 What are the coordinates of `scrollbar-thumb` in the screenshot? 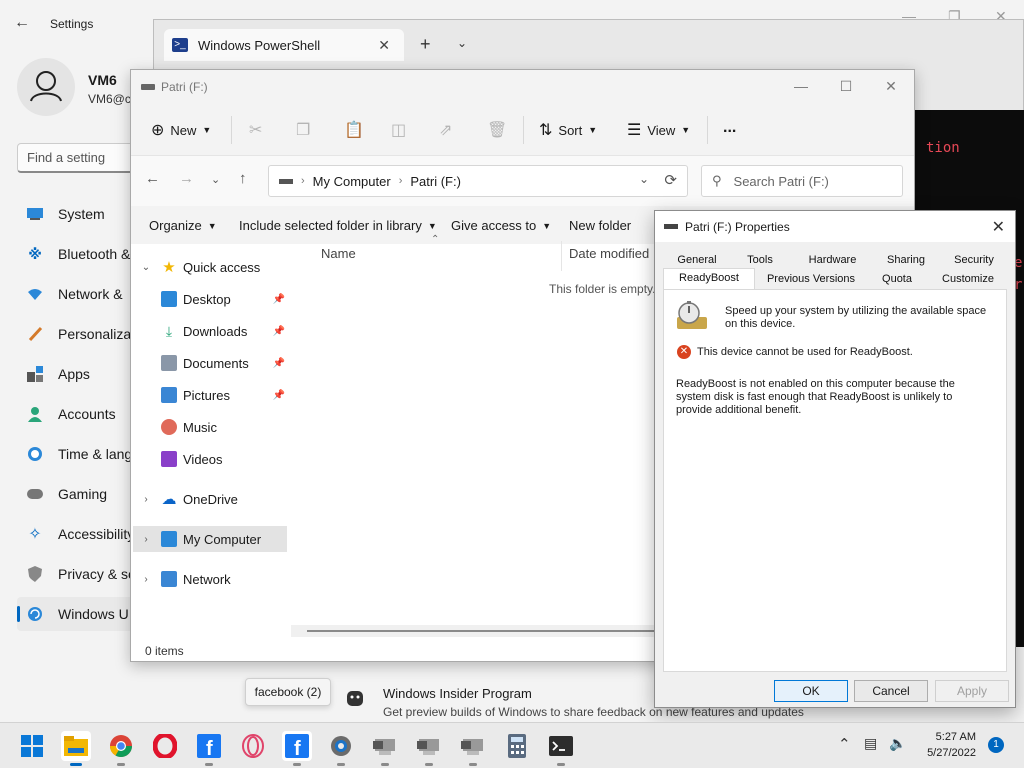 It's located at (482, 631).